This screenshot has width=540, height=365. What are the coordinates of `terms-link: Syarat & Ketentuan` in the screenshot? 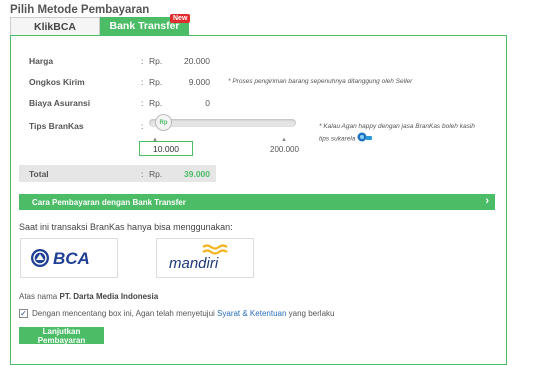 It's located at (251, 313).